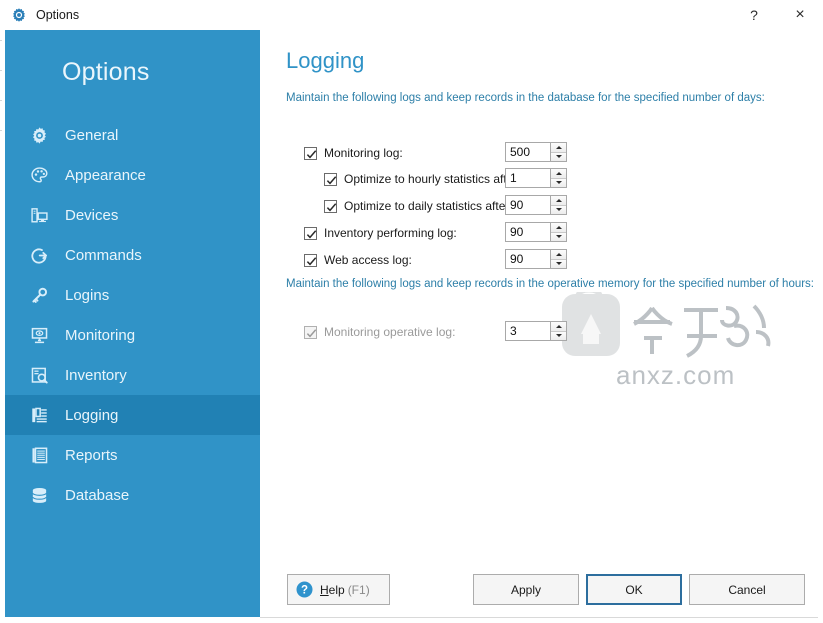 This screenshot has width=823, height=623. Describe the element at coordinates (310, 233) in the screenshot. I see `checkbox-inventory-performing-log` at that location.